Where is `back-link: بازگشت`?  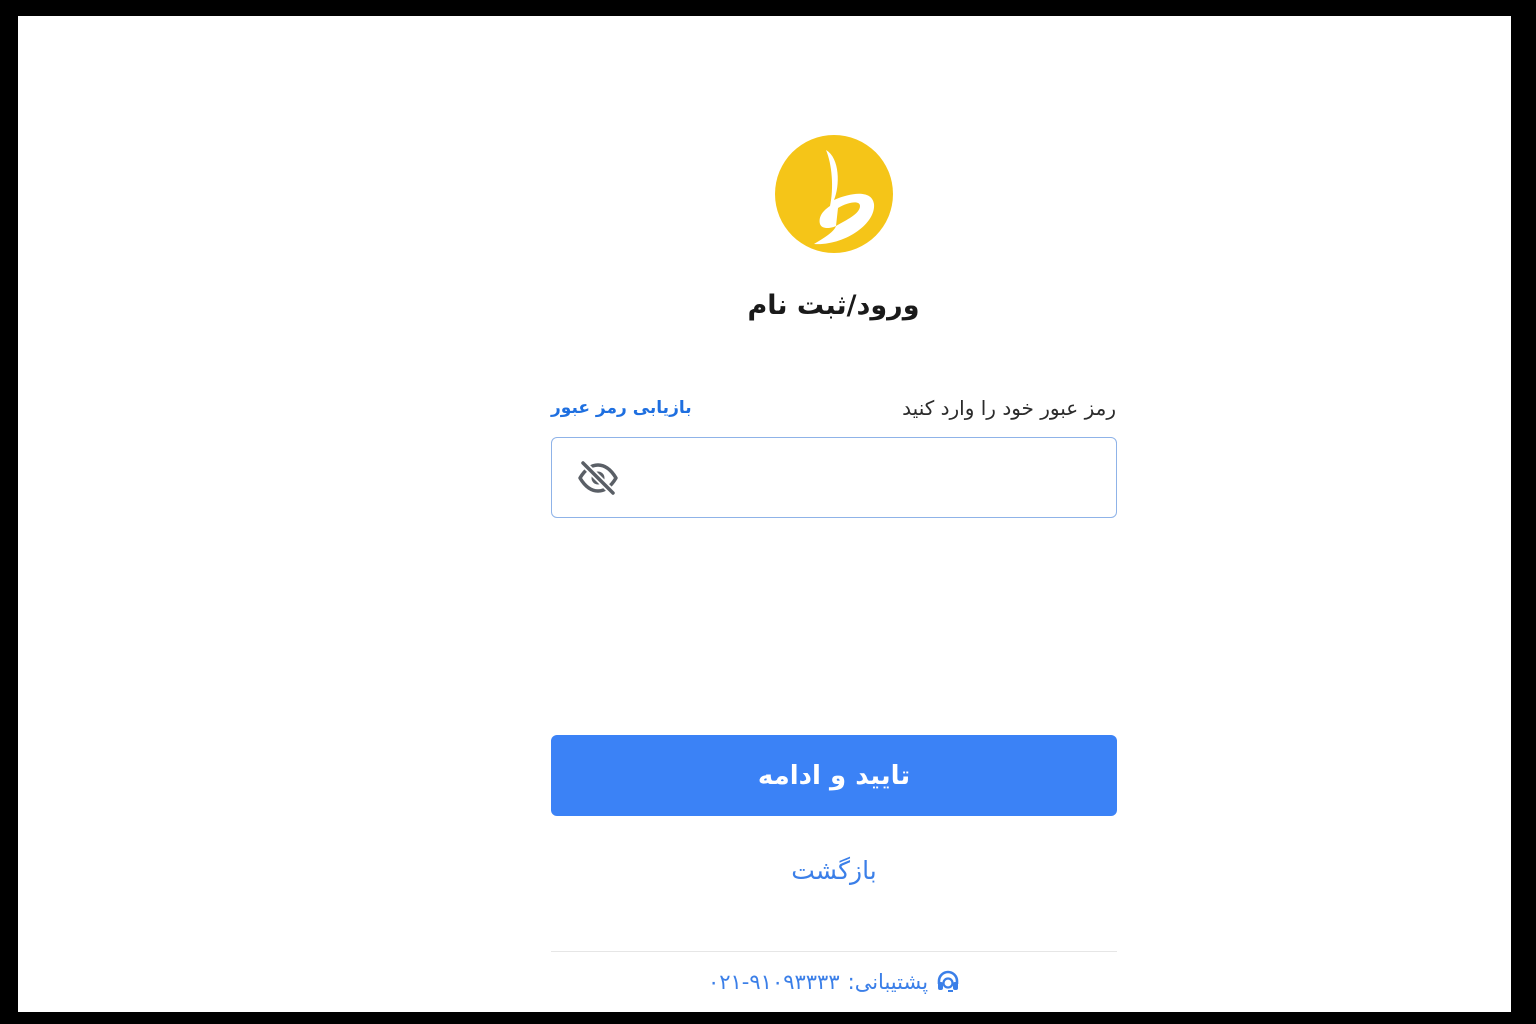
back-link: بازگشت is located at coordinates (834, 870).